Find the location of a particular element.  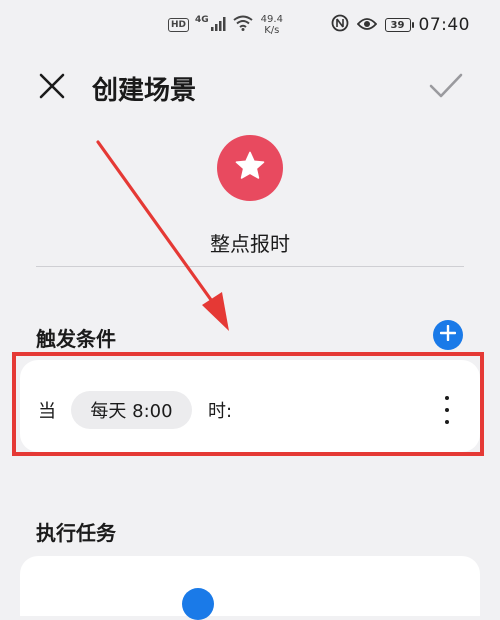

status-left: HD 4G 49.4 K/s is located at coordinates (225, 25).